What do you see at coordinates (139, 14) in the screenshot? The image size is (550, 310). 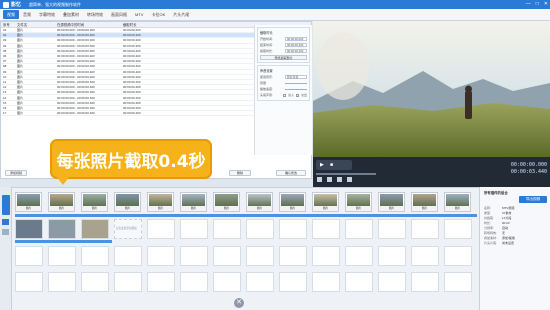 I see `tab-mtv: MTV` at bounding box center [139, 14].